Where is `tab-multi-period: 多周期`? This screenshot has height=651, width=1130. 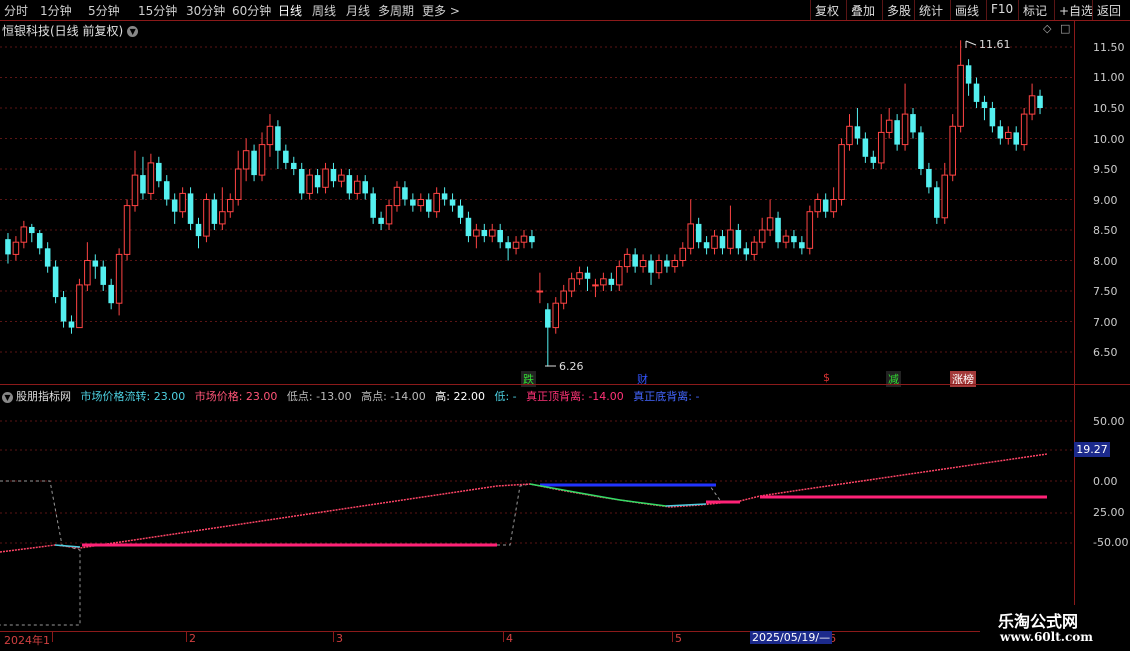
tab-multi-period: 多周期 is located at coordinates (396, 10).